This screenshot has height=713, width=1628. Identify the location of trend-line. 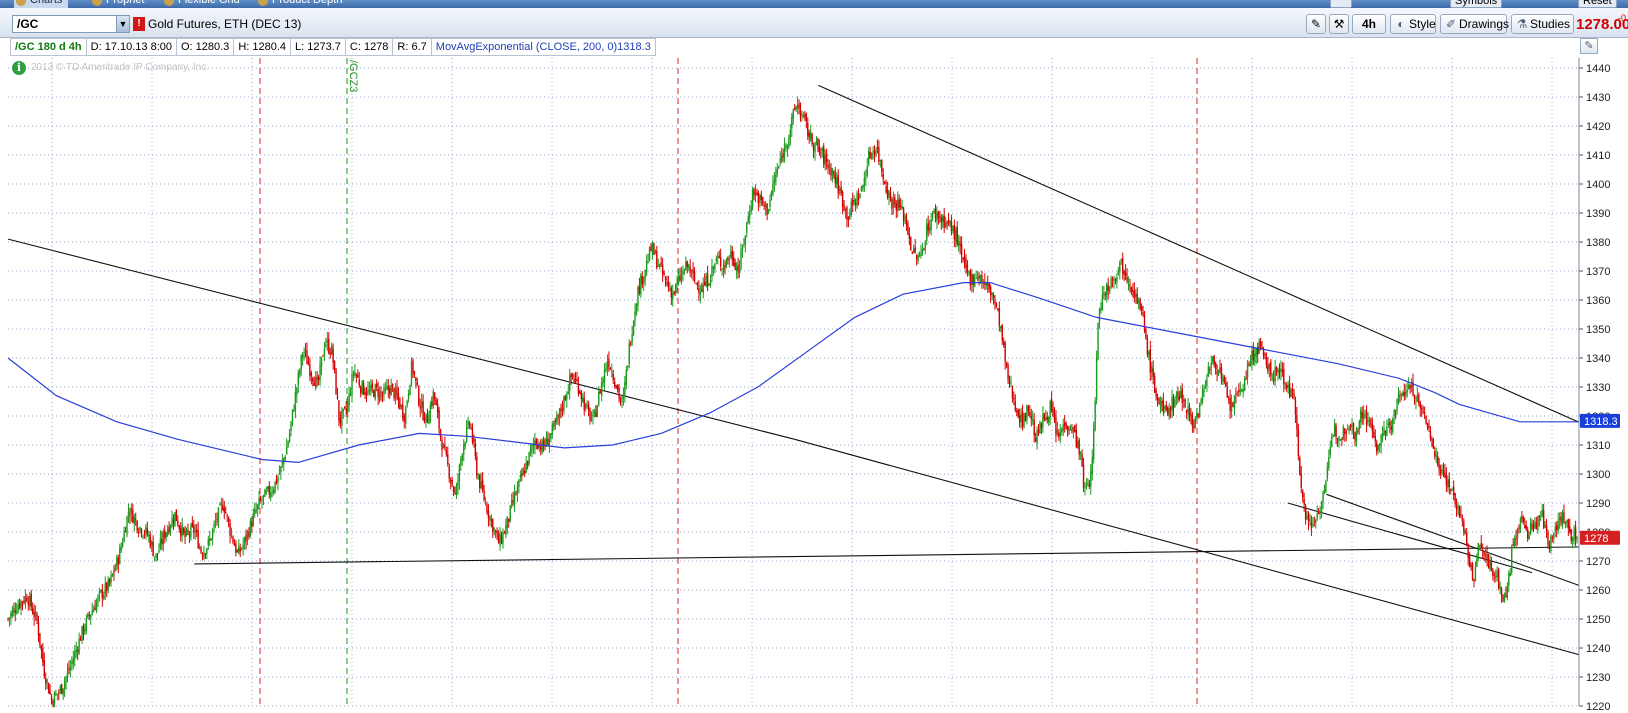
(905, 555).